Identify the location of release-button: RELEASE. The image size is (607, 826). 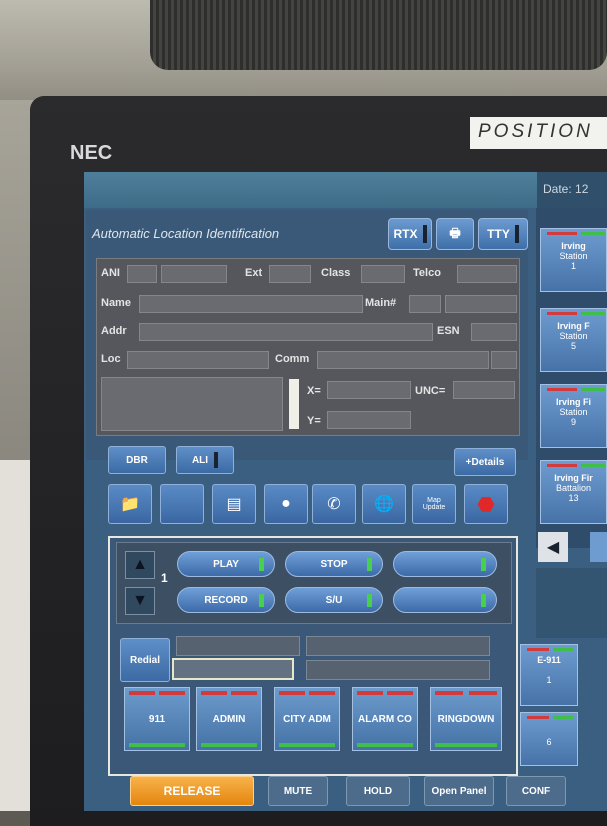
(192, 791).